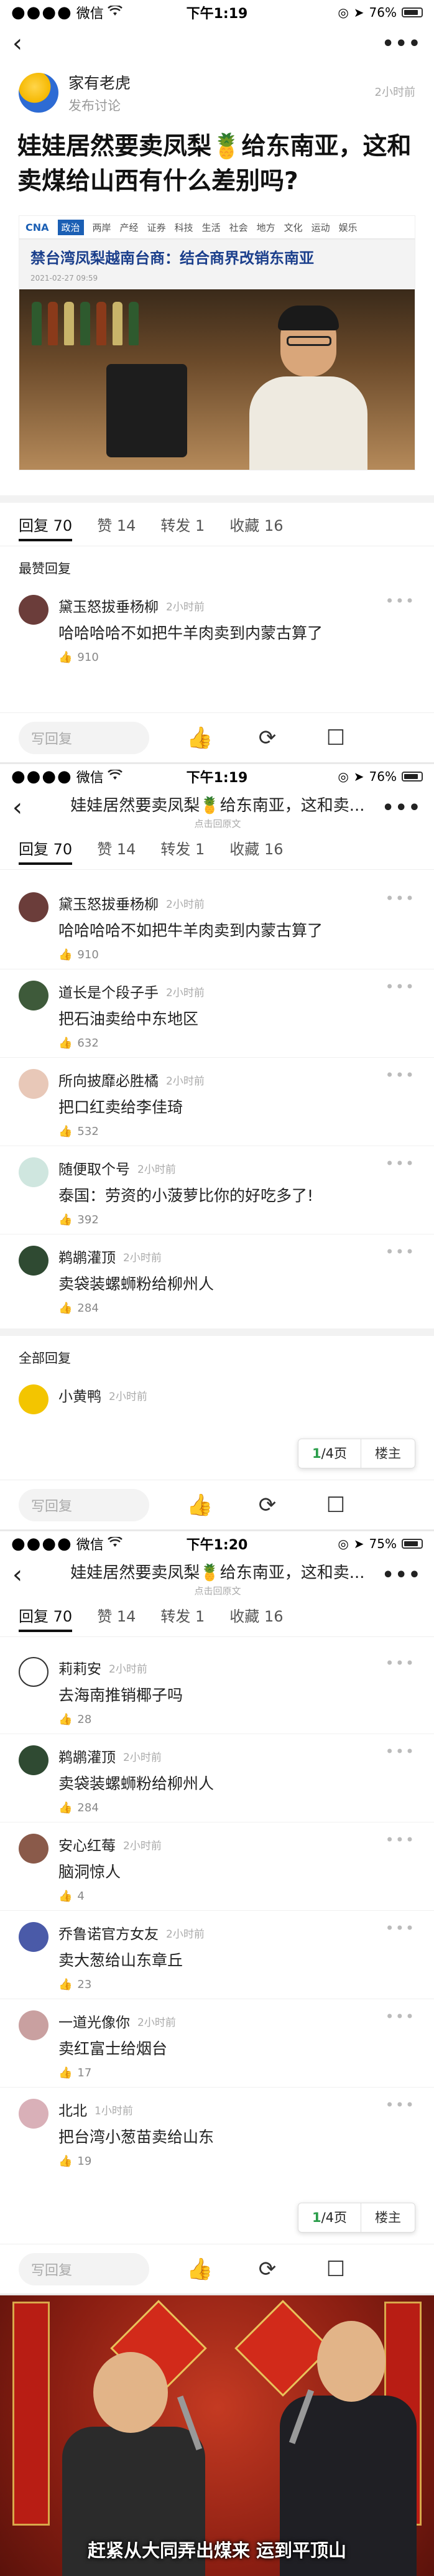 The height and width of the screenshot is (2576, 434). Describe the element at coordinates (236, 1984) in the screenshot. I see `comment-like: 👍 23` at that location.